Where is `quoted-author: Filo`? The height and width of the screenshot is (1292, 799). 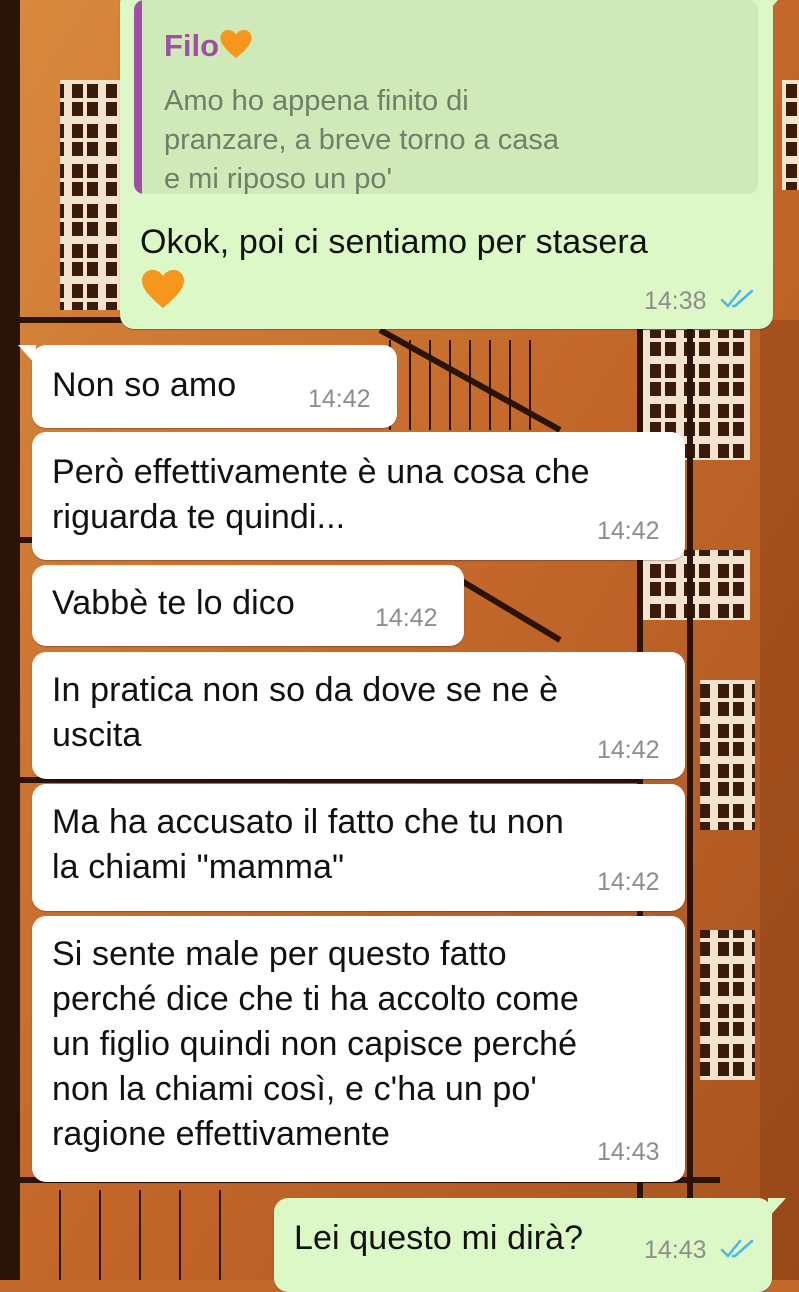 quoted-author: Filo is located at coordinates (208, 48).